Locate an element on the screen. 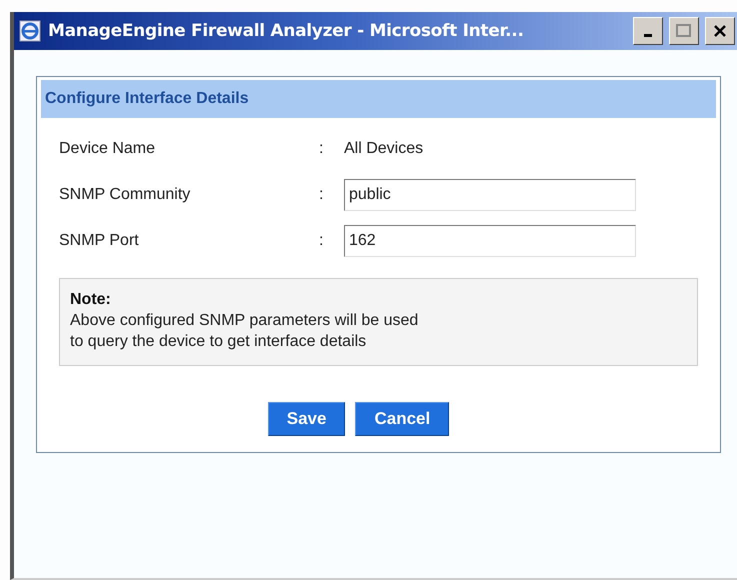 The width and height of the screenshot is (737, 580). minimize-button is located at coordinates (648, 31).